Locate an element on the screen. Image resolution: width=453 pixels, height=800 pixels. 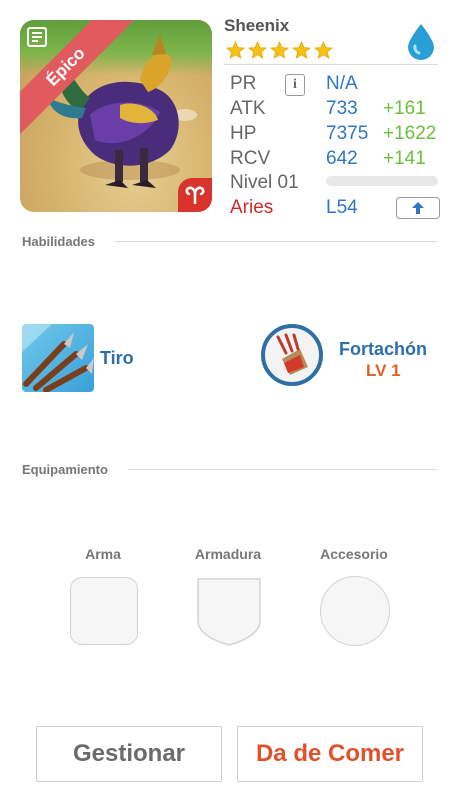
atk-bonus: +161 is located at coordinates (404, 108).